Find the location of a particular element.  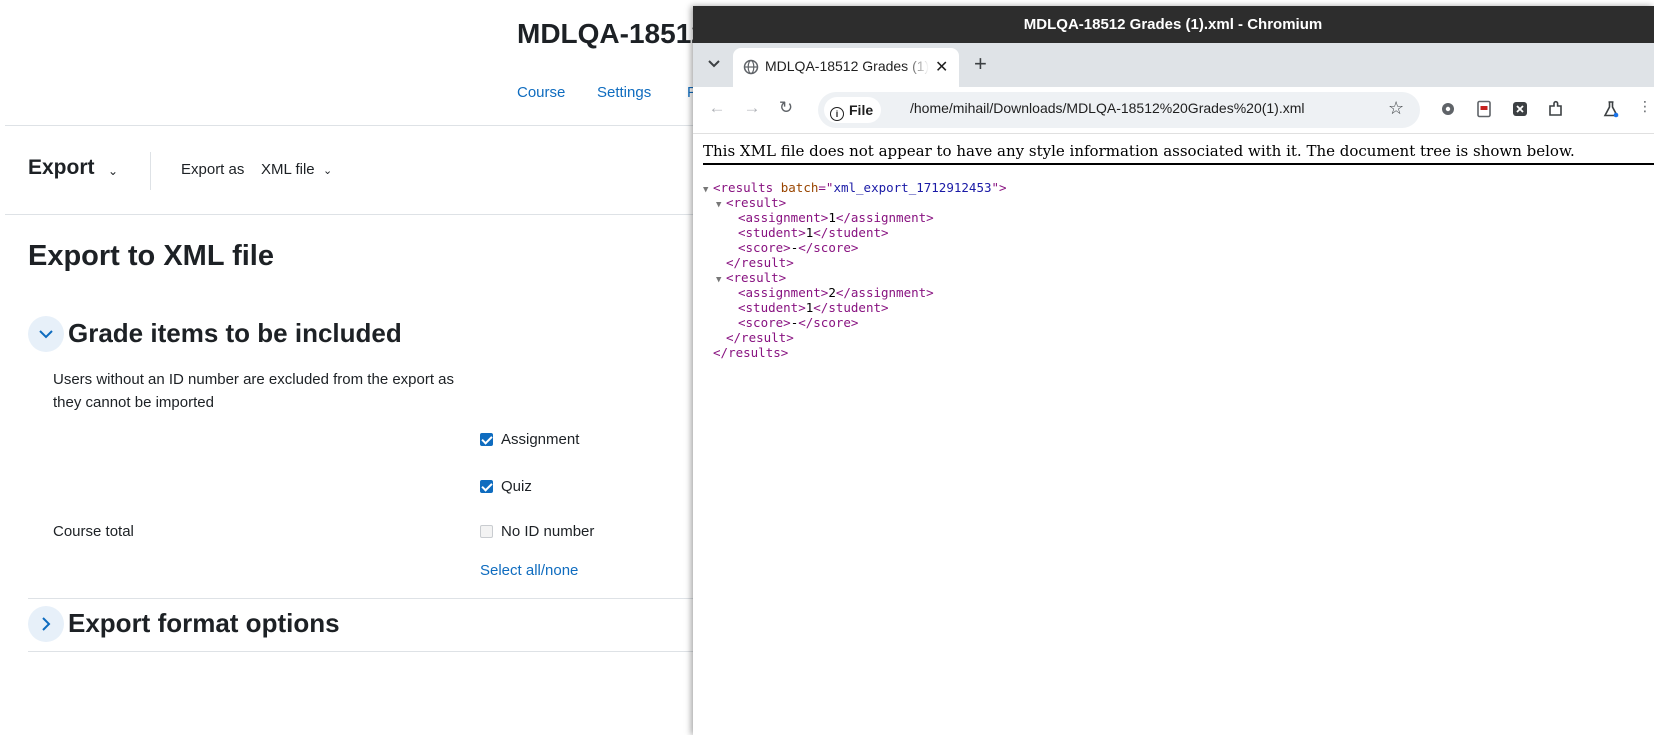

xml-assignment: <assignment>2</assignment> is located at coordinates (836, 292).